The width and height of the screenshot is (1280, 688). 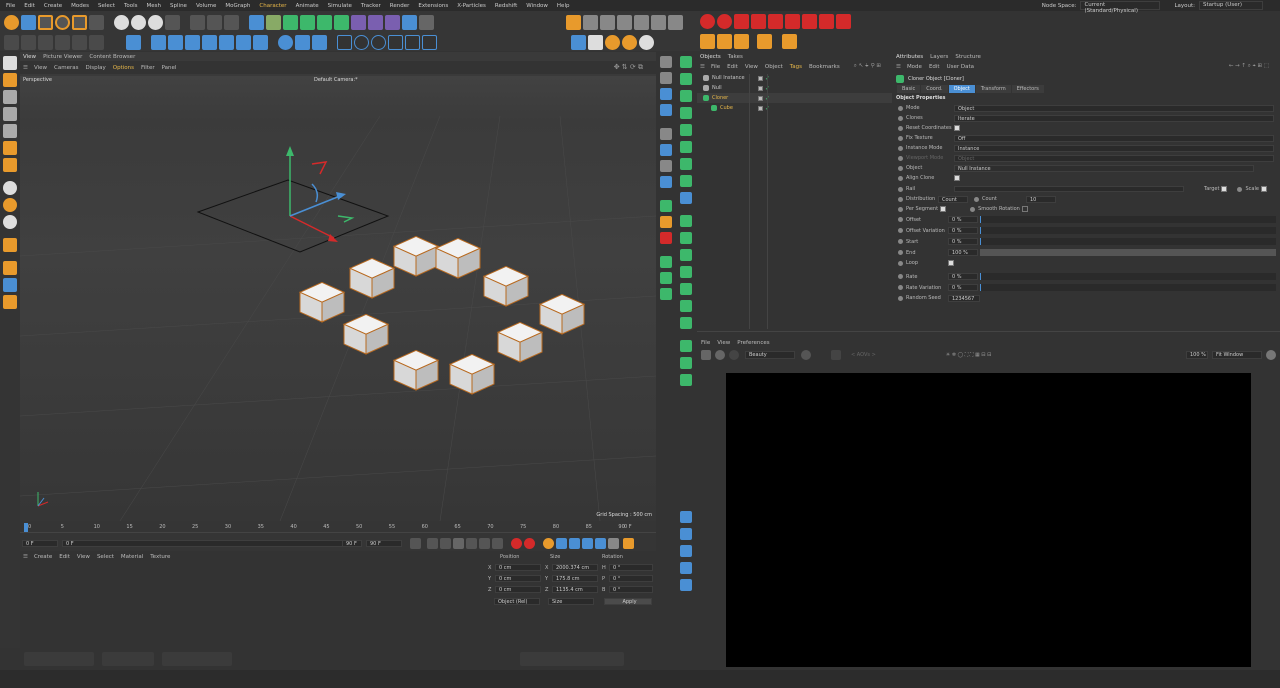 I want to click on obj-menu-view: View, so click(x=751, y=67).